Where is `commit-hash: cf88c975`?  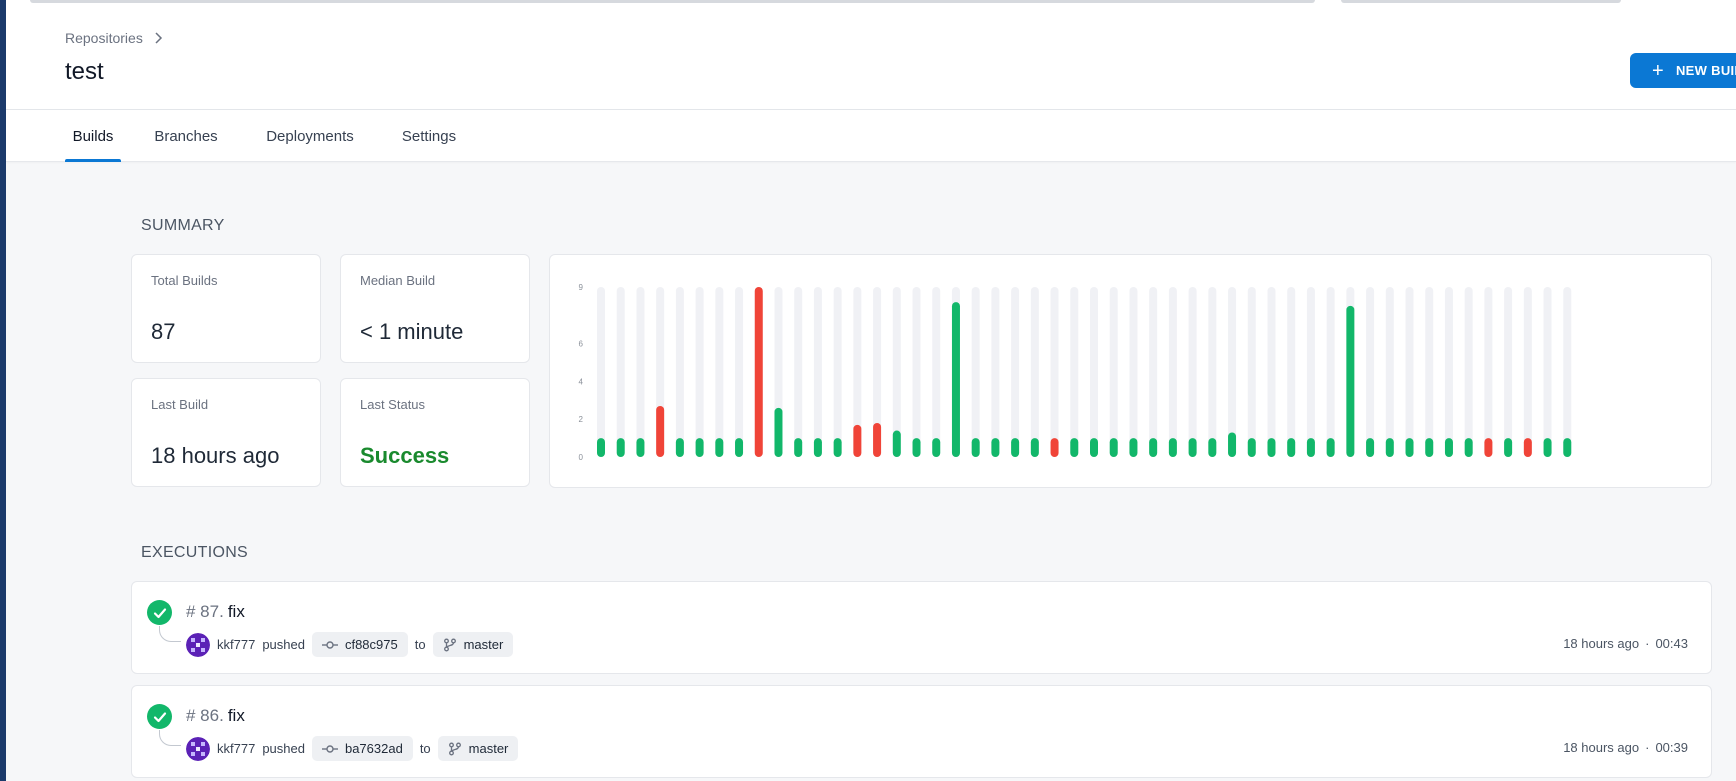
commit-hash: cf88c975 is located at coordinates (371, 644).